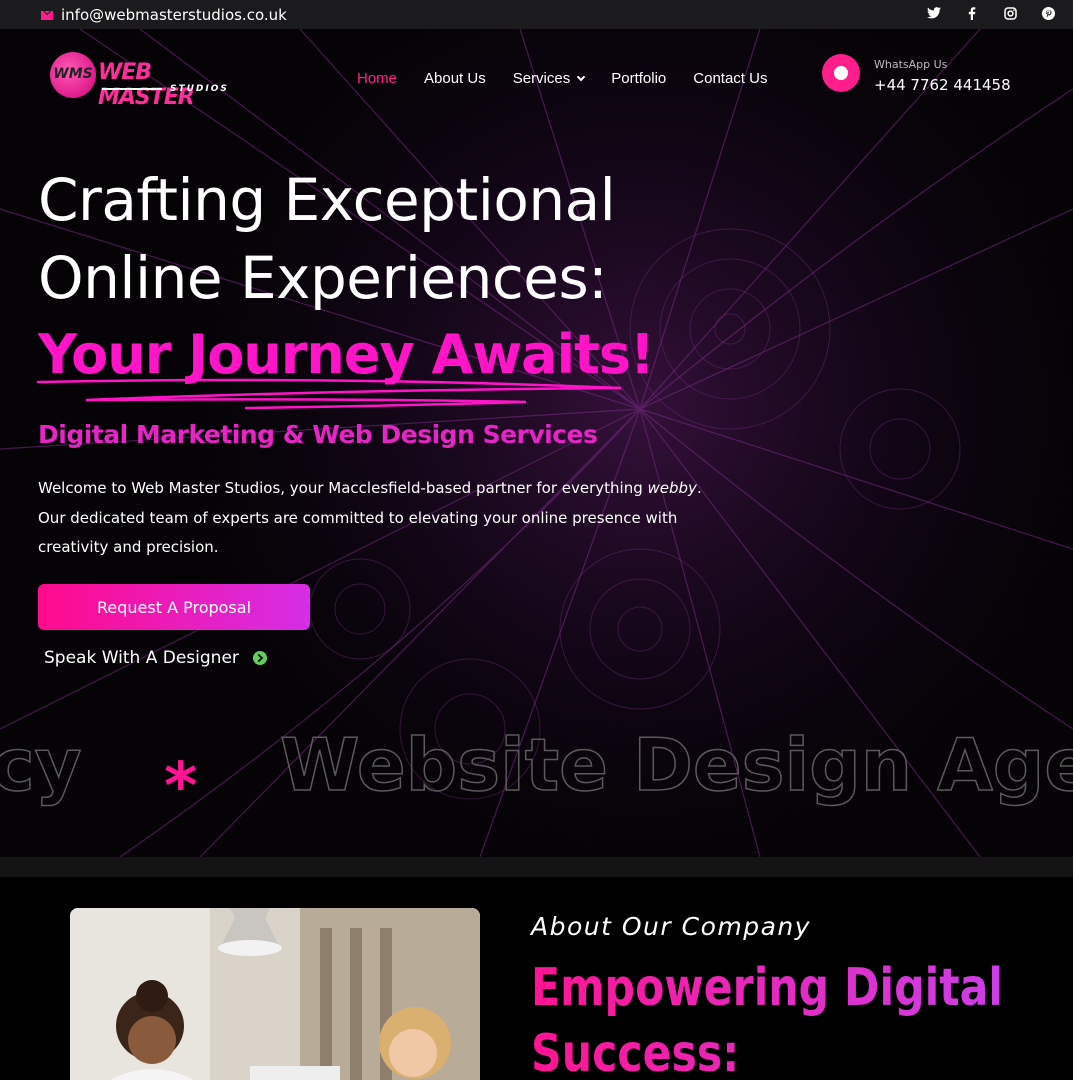  I want to click on nav-services-label: Services, so click(541, 78).